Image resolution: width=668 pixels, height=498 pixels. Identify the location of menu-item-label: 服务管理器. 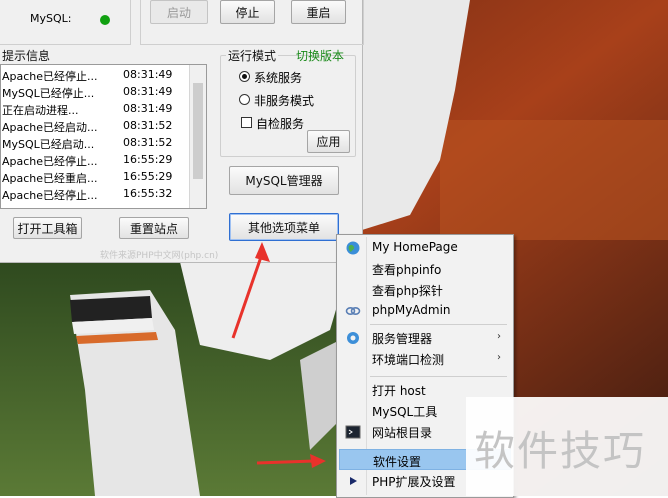
(402, 339).